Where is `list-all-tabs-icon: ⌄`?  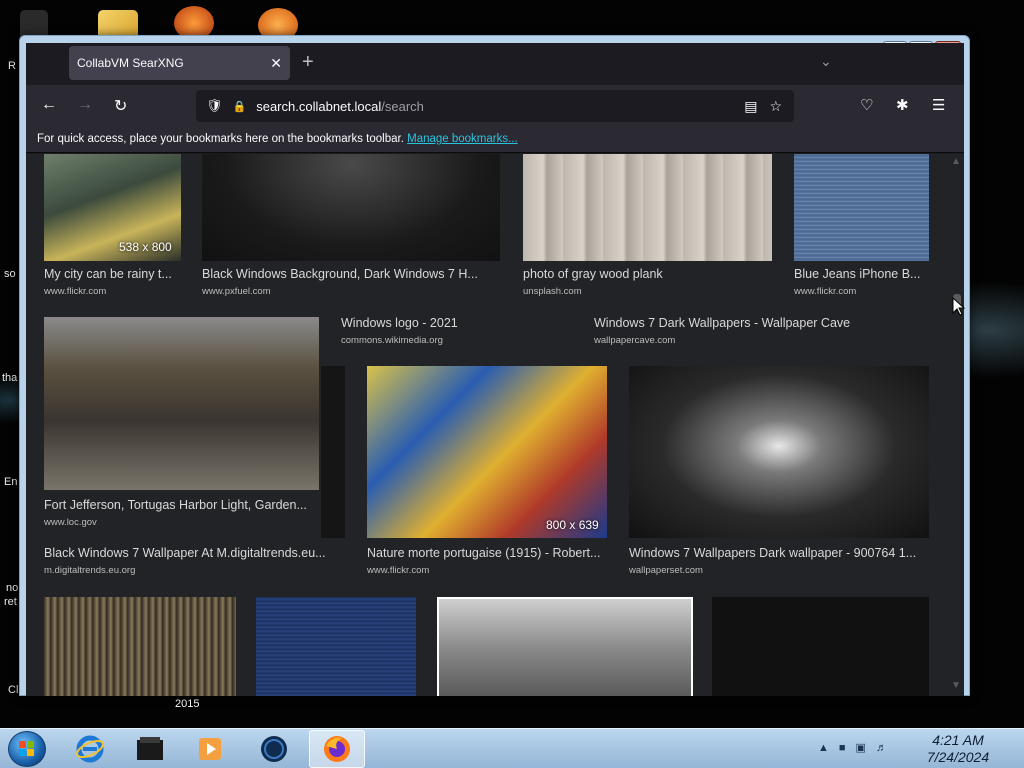
list-all-tabs-icon: ⌄ is located at coordinates (826, 61).